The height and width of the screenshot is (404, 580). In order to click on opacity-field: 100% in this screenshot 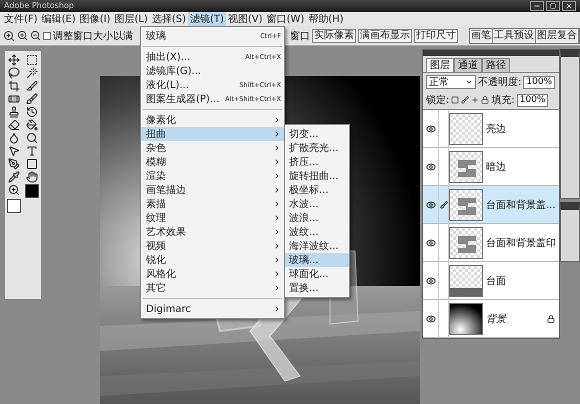, I will do `click(539, 82)`.